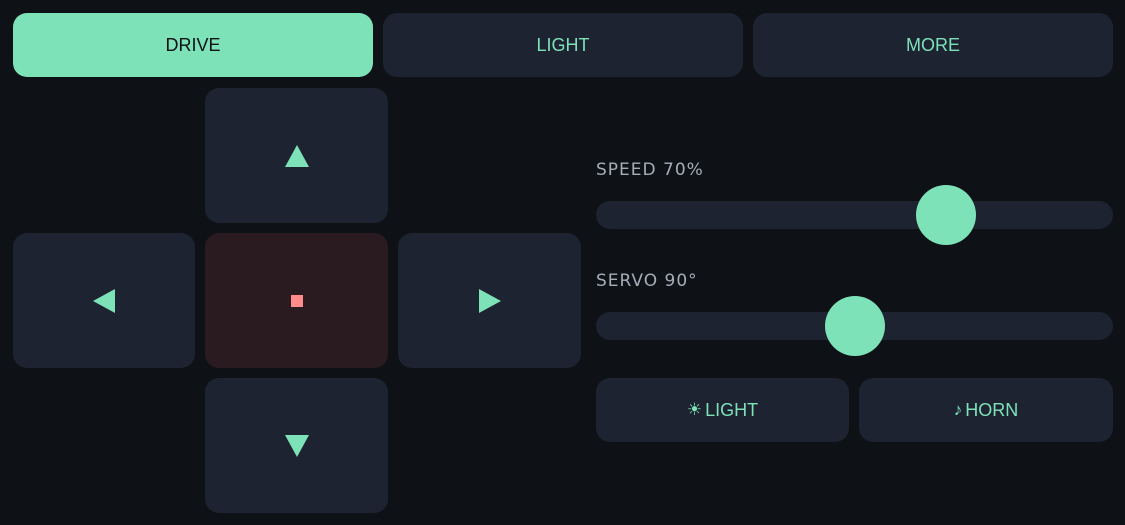  I want to click on speed-slider-thumb, so click(945, 215).